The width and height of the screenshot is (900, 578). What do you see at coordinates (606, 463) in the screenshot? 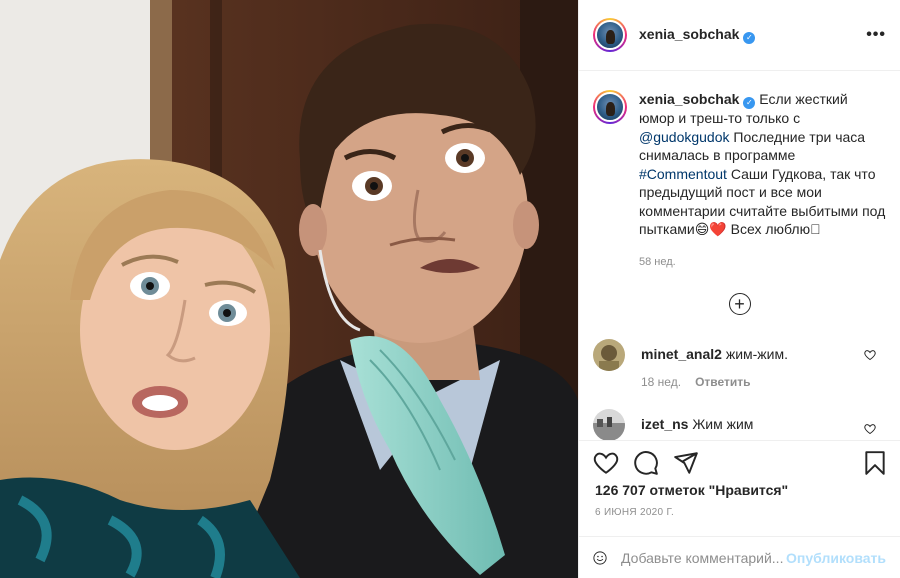
I see `heart-icon` at bounding box center [606, 463].